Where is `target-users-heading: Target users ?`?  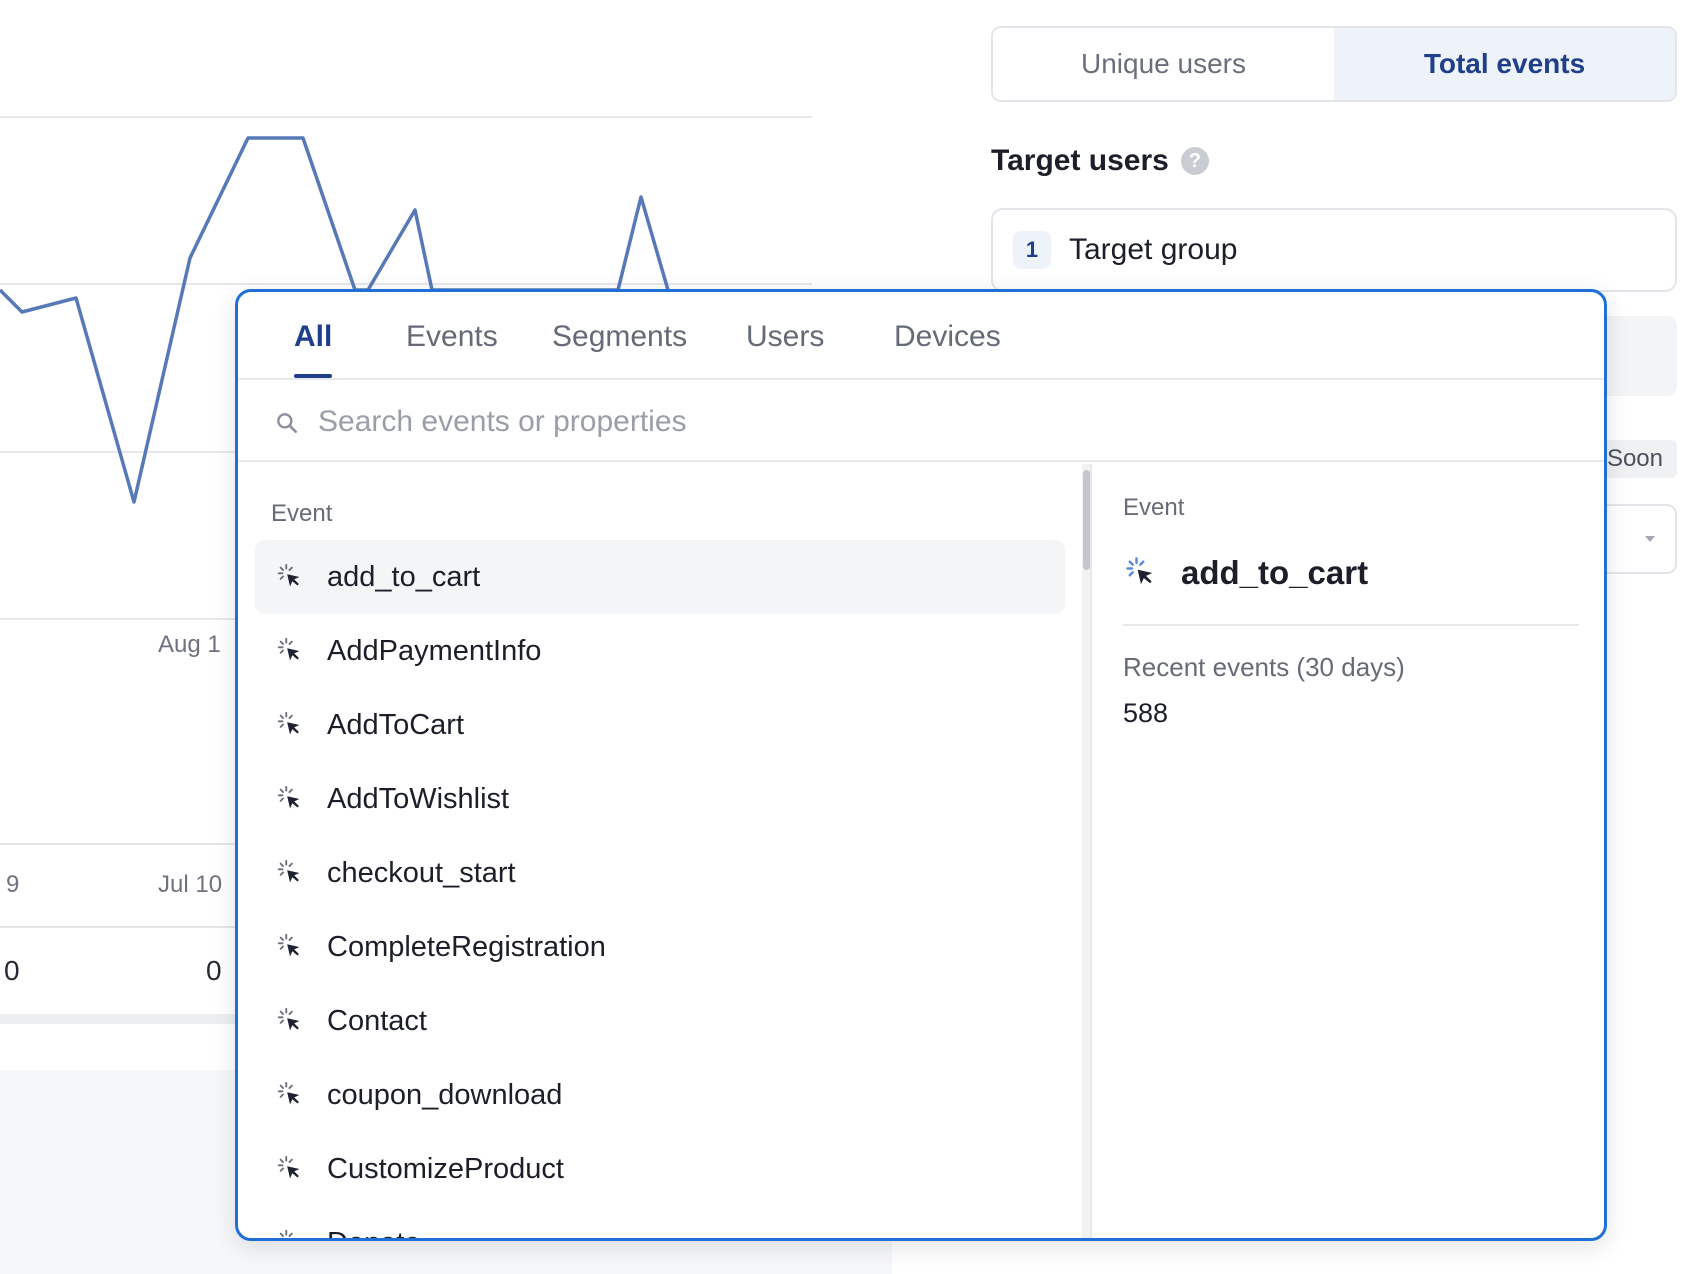
target-users-heading: Target users ? is located at coordinates (1100, 161).